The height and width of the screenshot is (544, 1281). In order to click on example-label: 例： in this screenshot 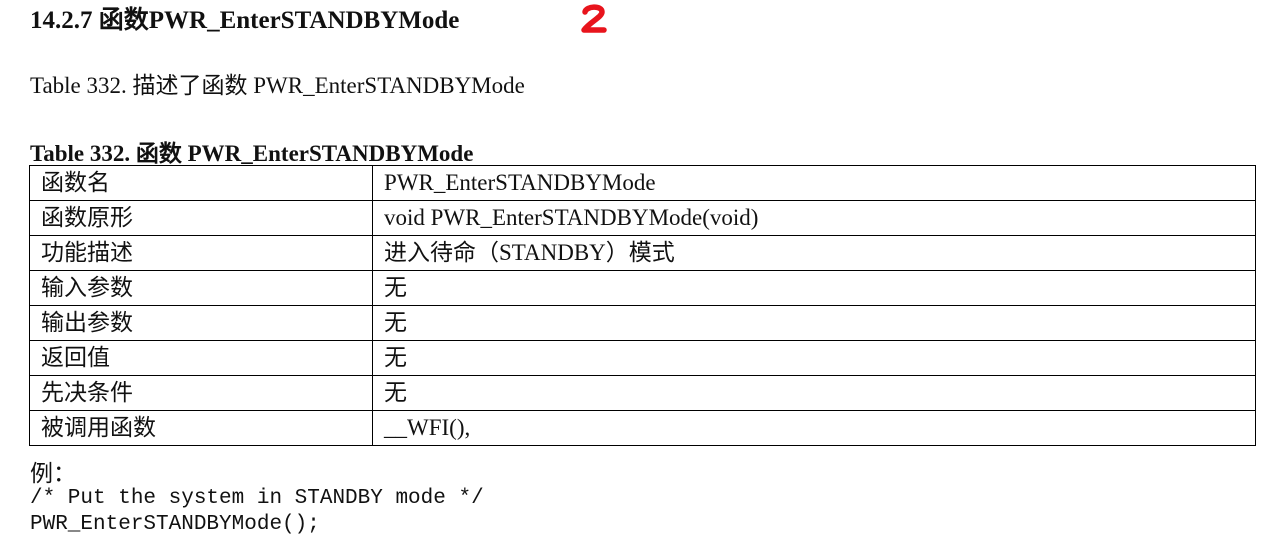, I will do `click(53, 473)`.